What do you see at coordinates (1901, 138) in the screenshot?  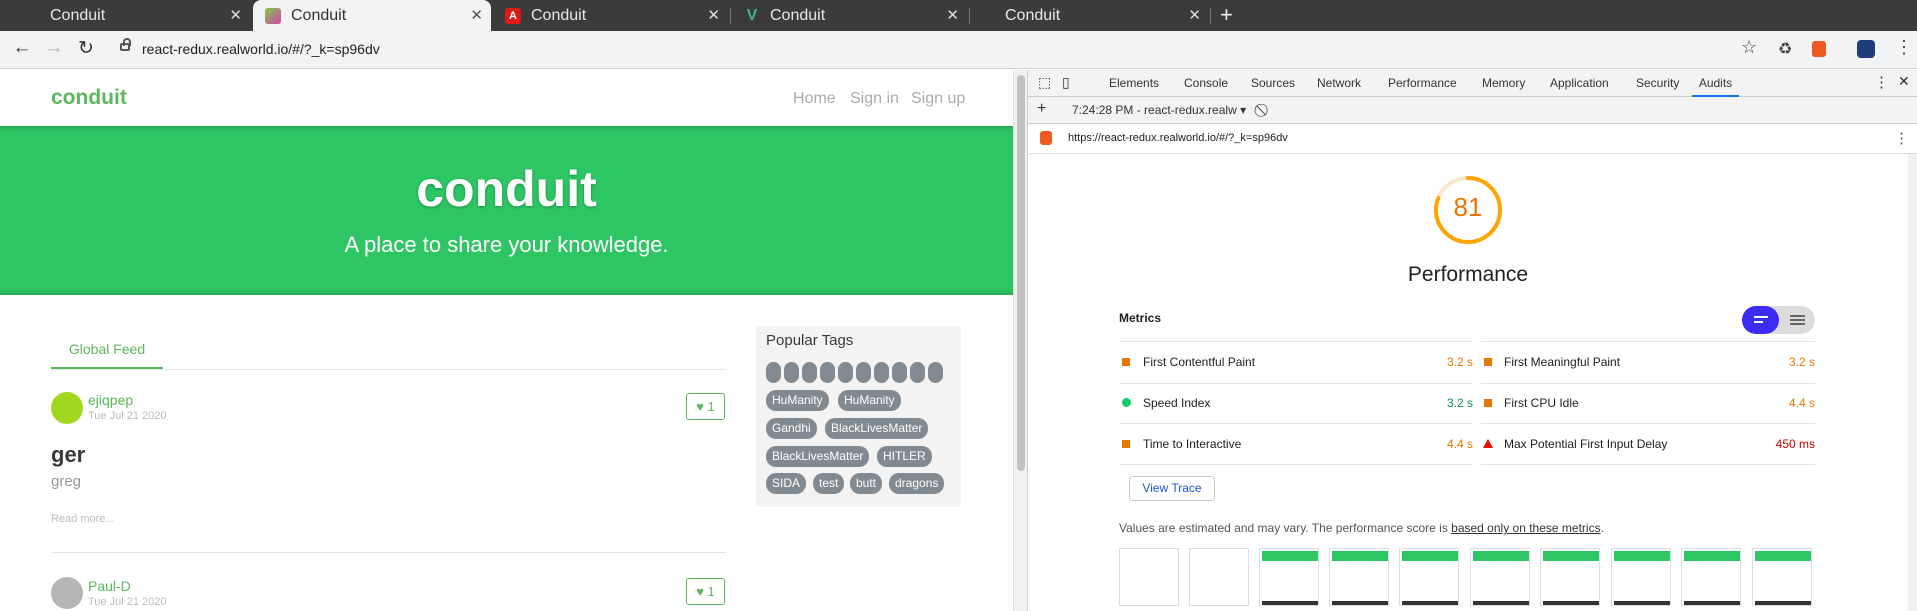 I see `report-menu-icon: ⋮` at bounding box center [1901, 138].